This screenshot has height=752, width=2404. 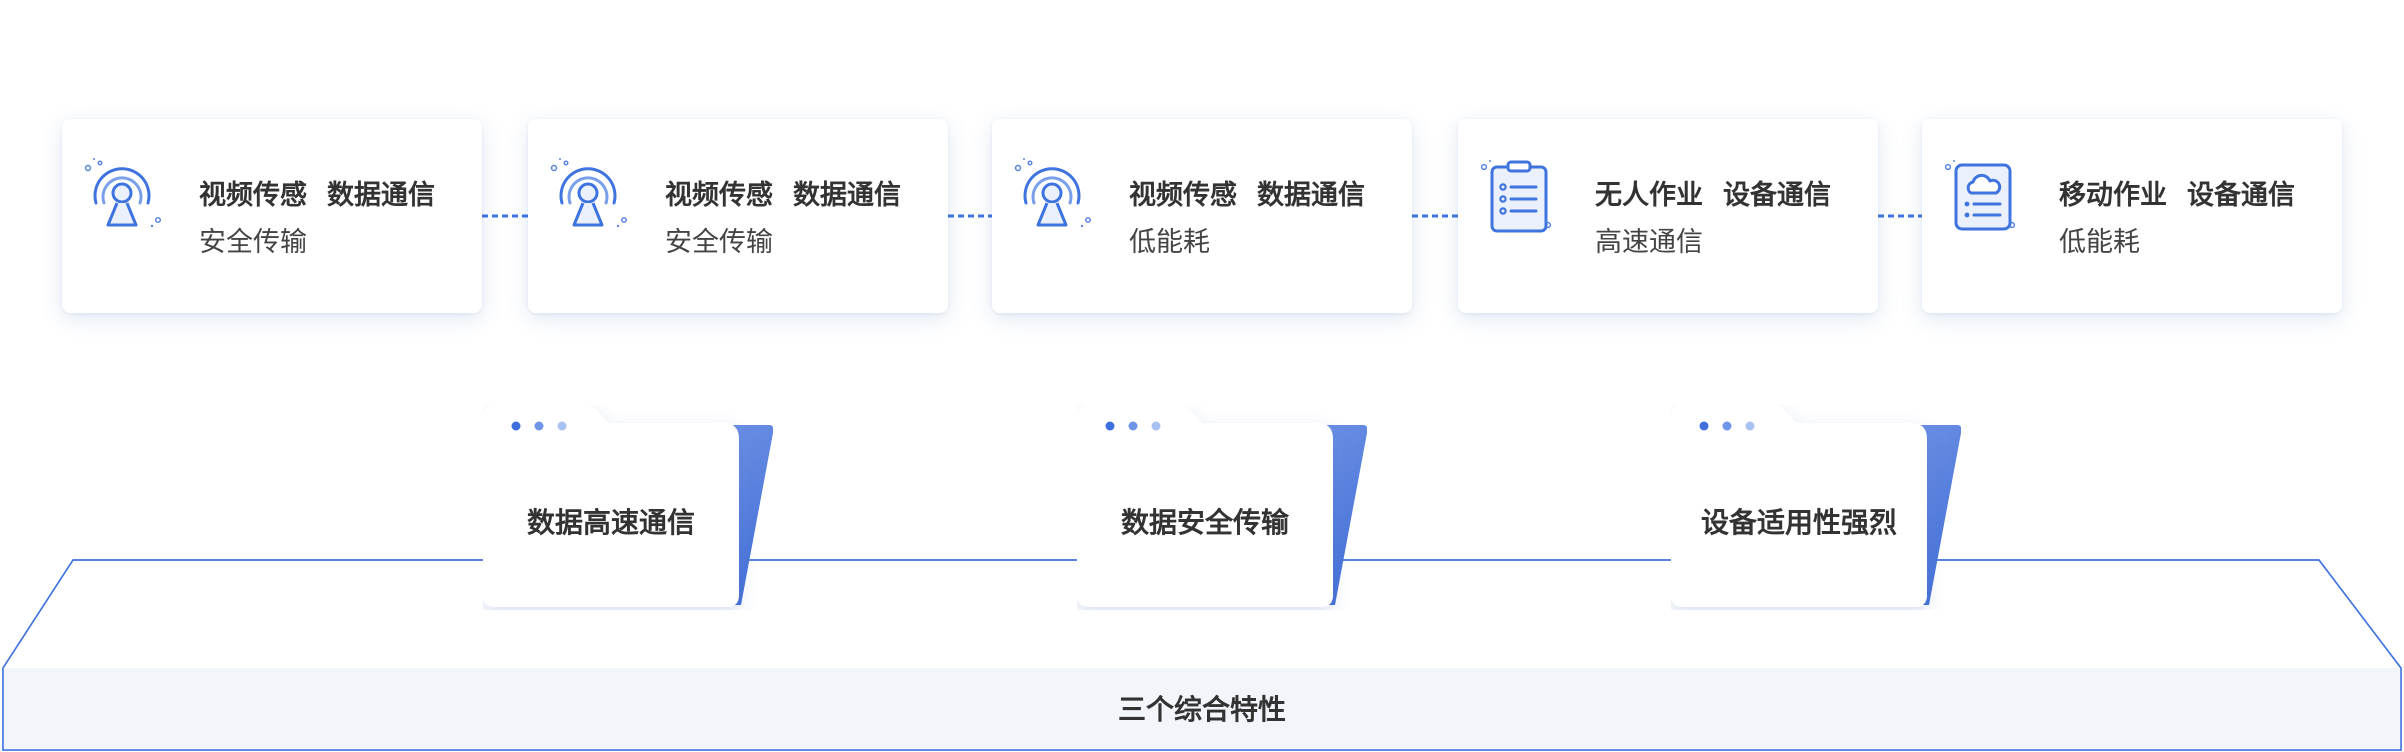 I want to click on card-title: 无人作业 设备通信, so click(x=1713, y=195).